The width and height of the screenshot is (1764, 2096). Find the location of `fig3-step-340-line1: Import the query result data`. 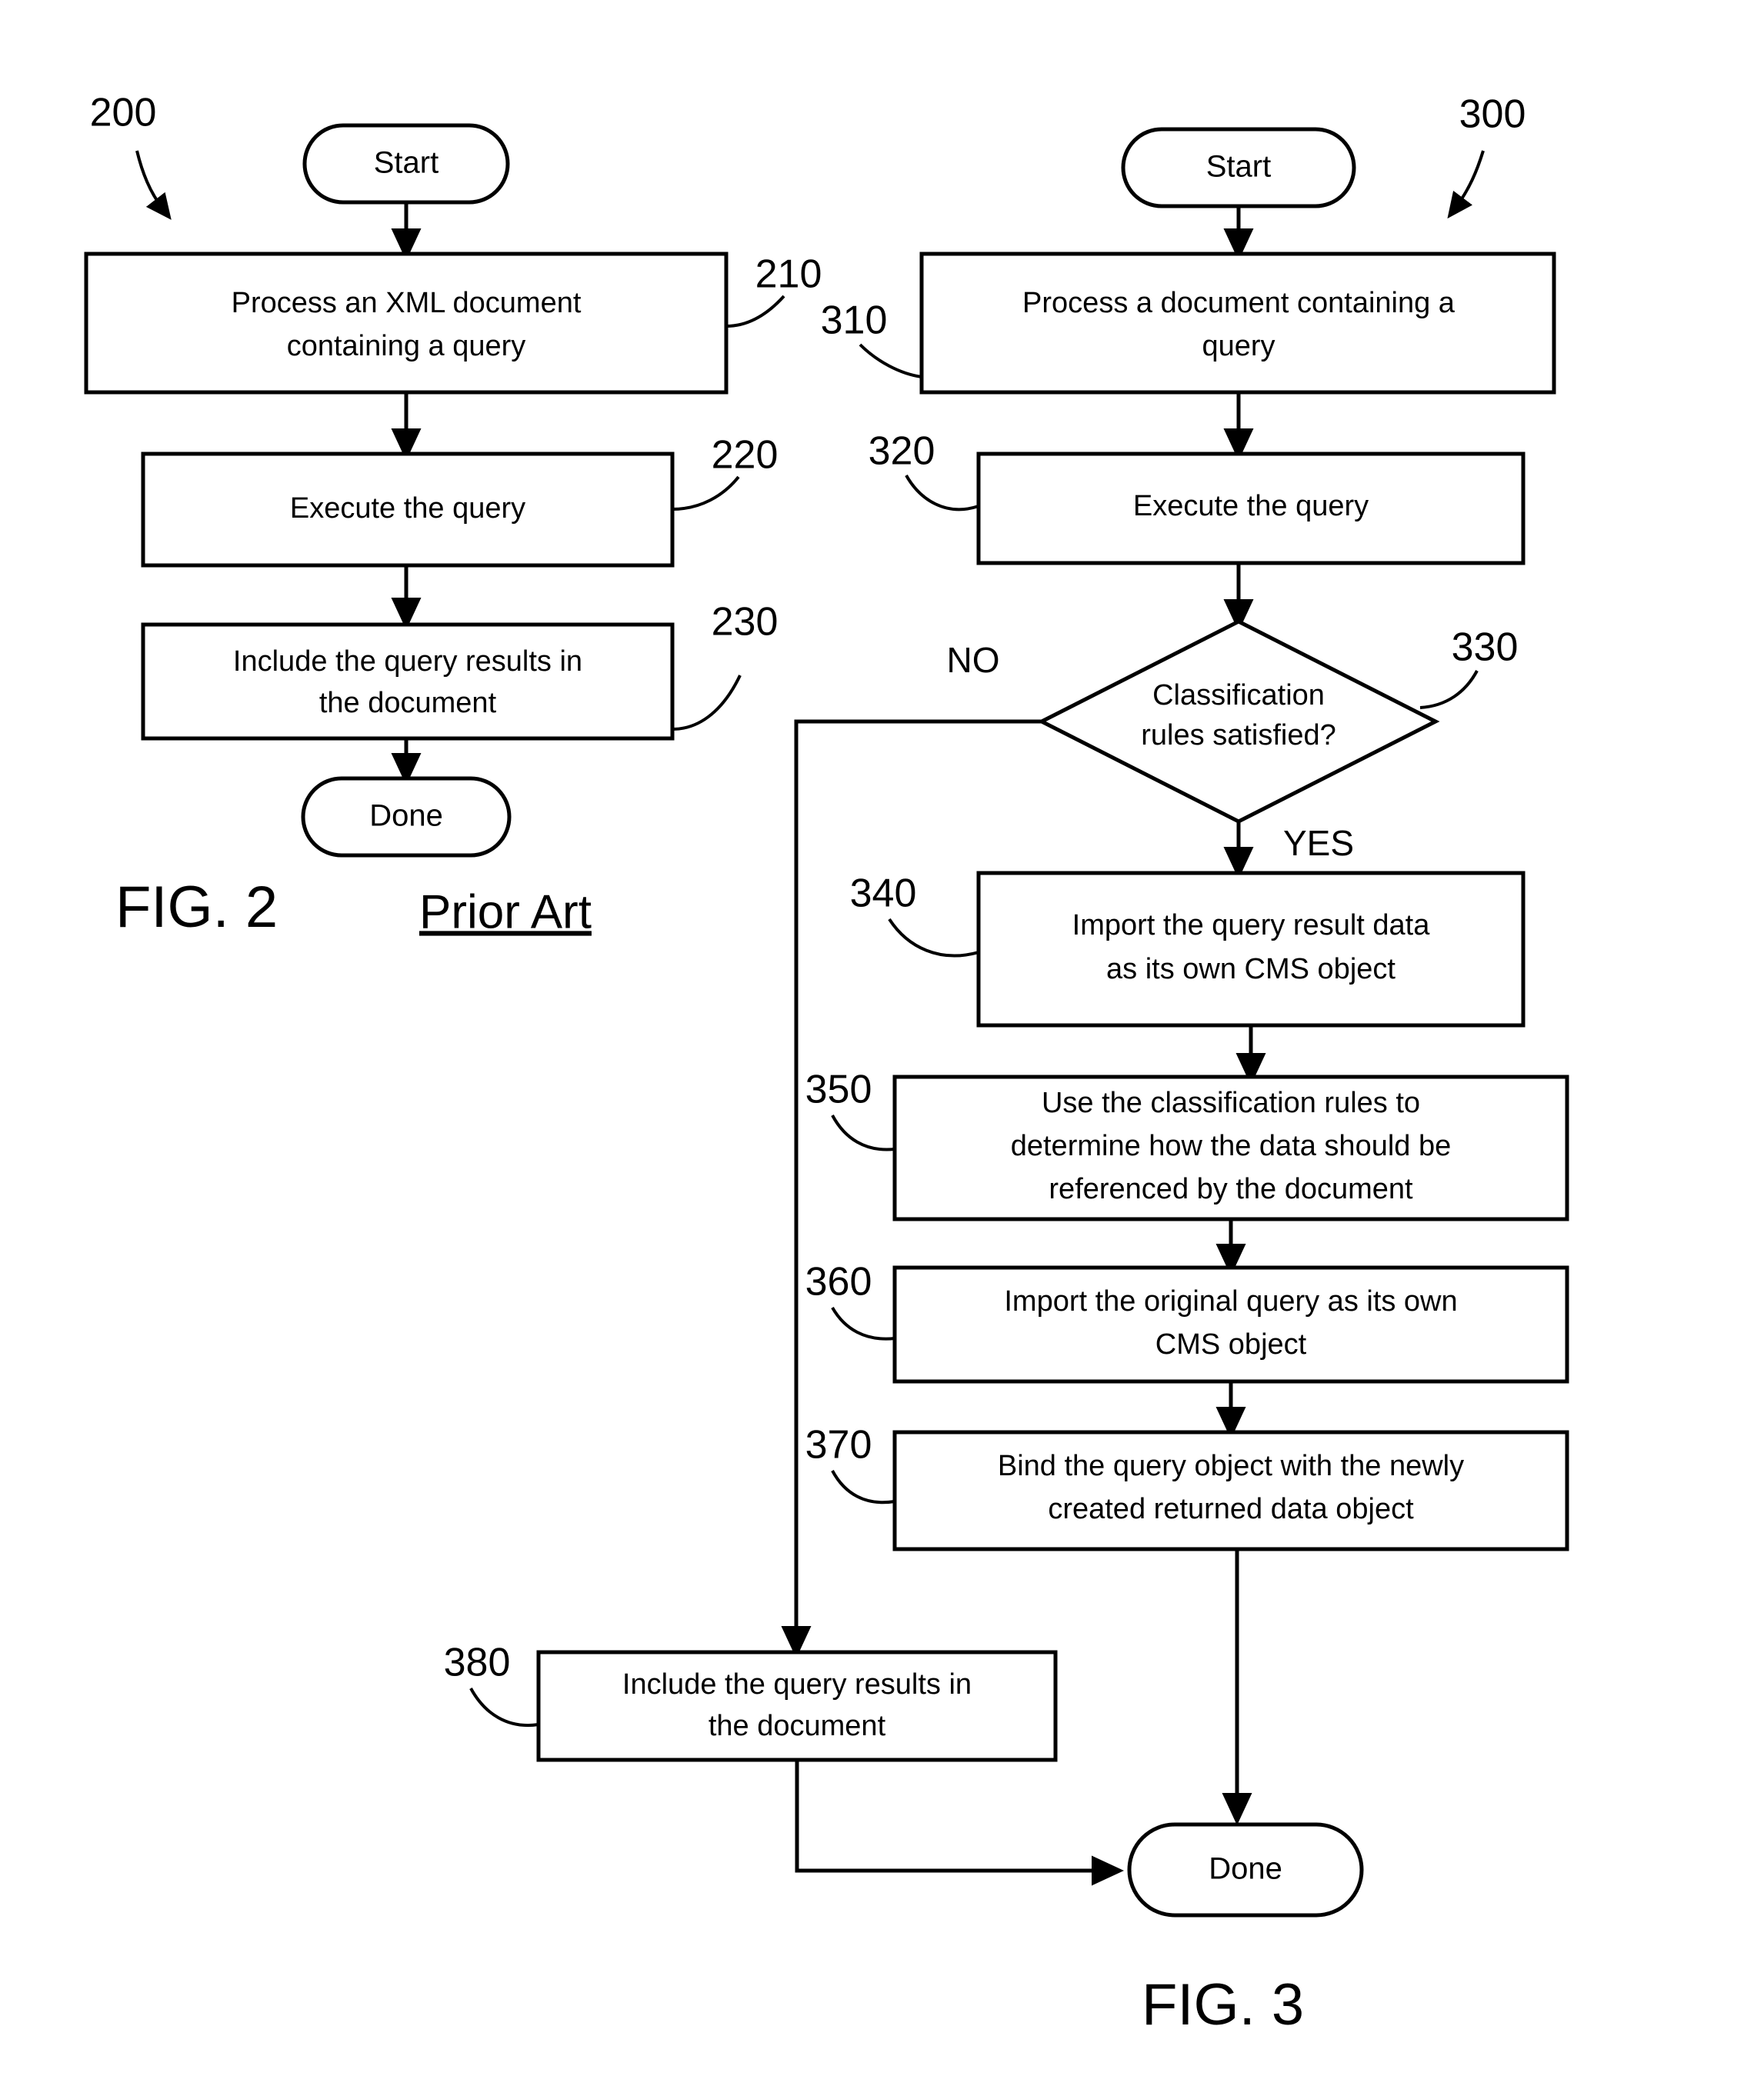

fig3-step-340-line1: Import the query result data is located at coordinates (1251, 925).